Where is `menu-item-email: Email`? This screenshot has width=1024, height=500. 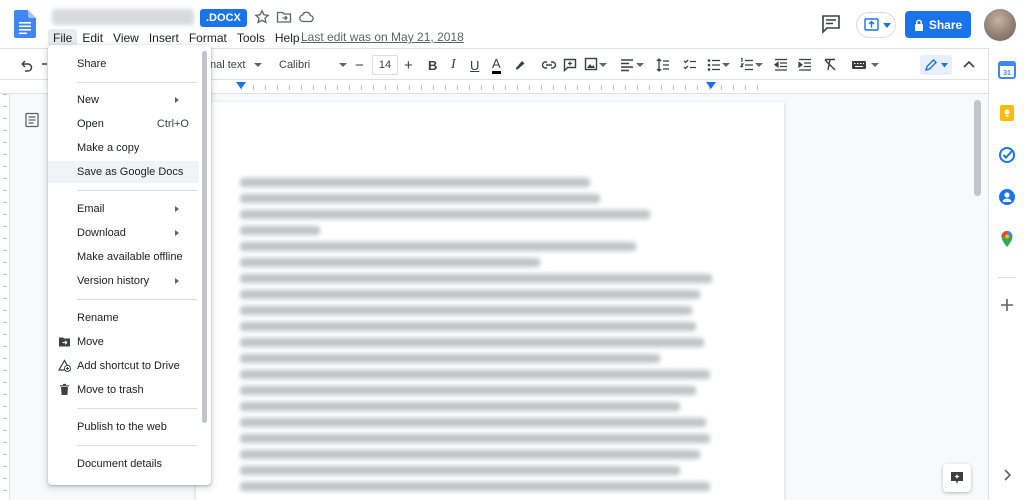
menu-item-email: Email is located at coordinates (123, 209).